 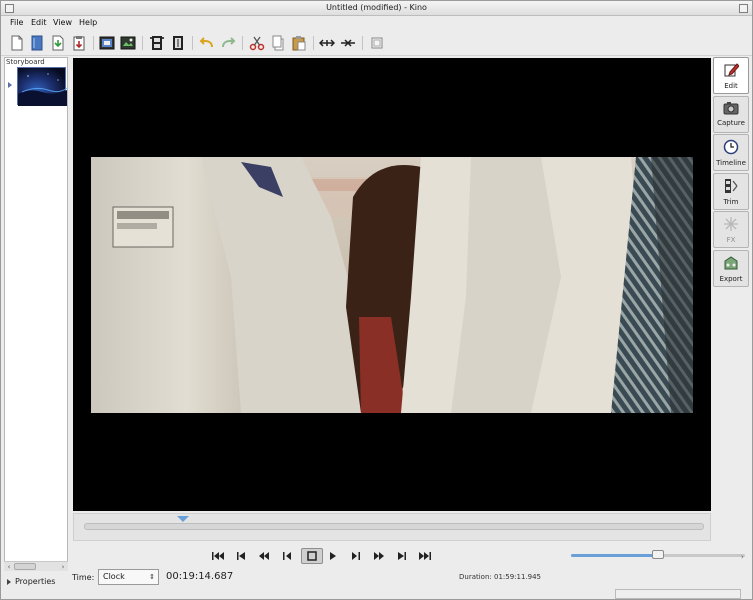 What do you see at coordinates (348, 43) in the screenshot?
I see `arrow-expand-icon` at bounding box center [348, 43].